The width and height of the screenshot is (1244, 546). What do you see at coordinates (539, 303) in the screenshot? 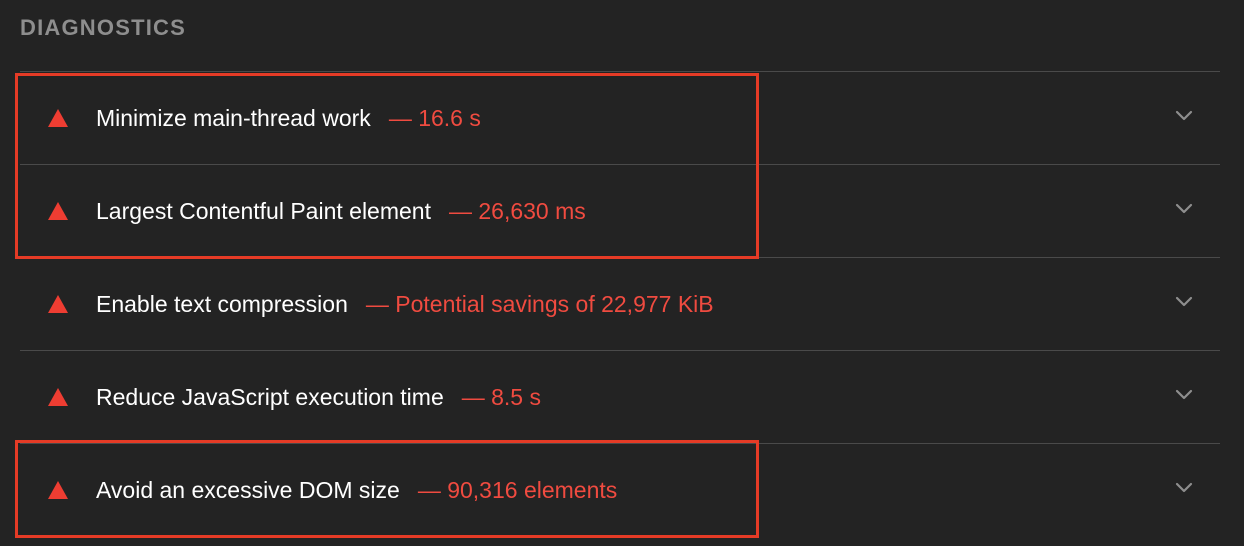
I see `audit-value: — Potential savings of 22,977 KiB` at bounding box center [539, 303].